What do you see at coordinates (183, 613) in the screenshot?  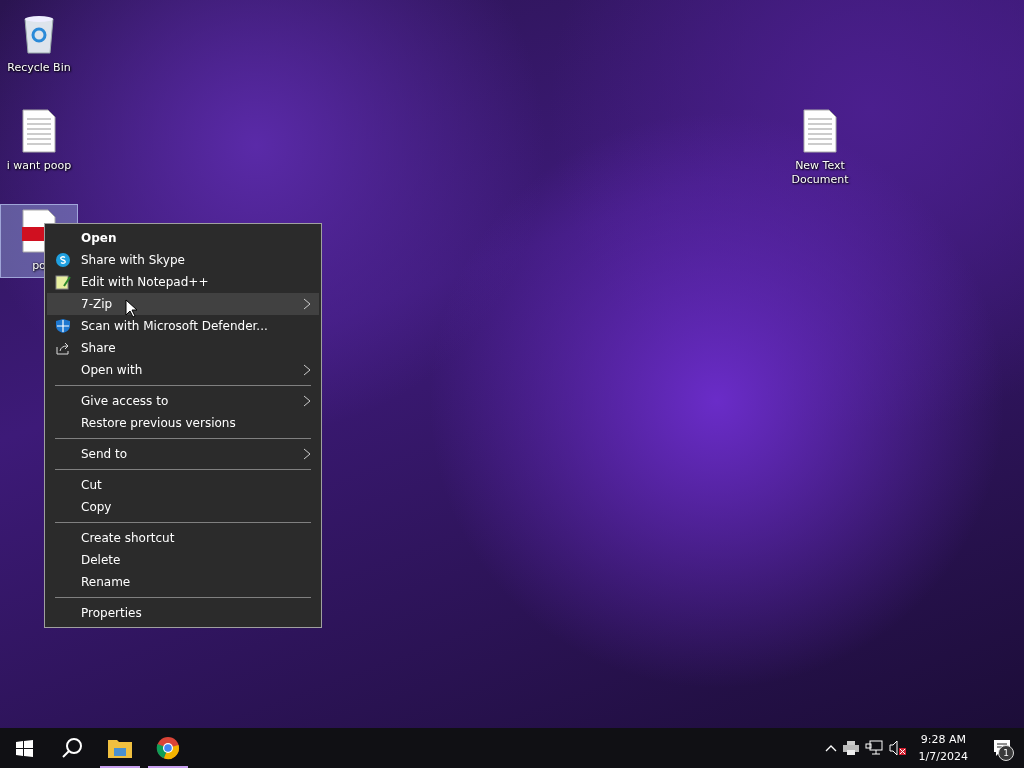 I see `menu-item: Properties` at bounding box center [183, 613].